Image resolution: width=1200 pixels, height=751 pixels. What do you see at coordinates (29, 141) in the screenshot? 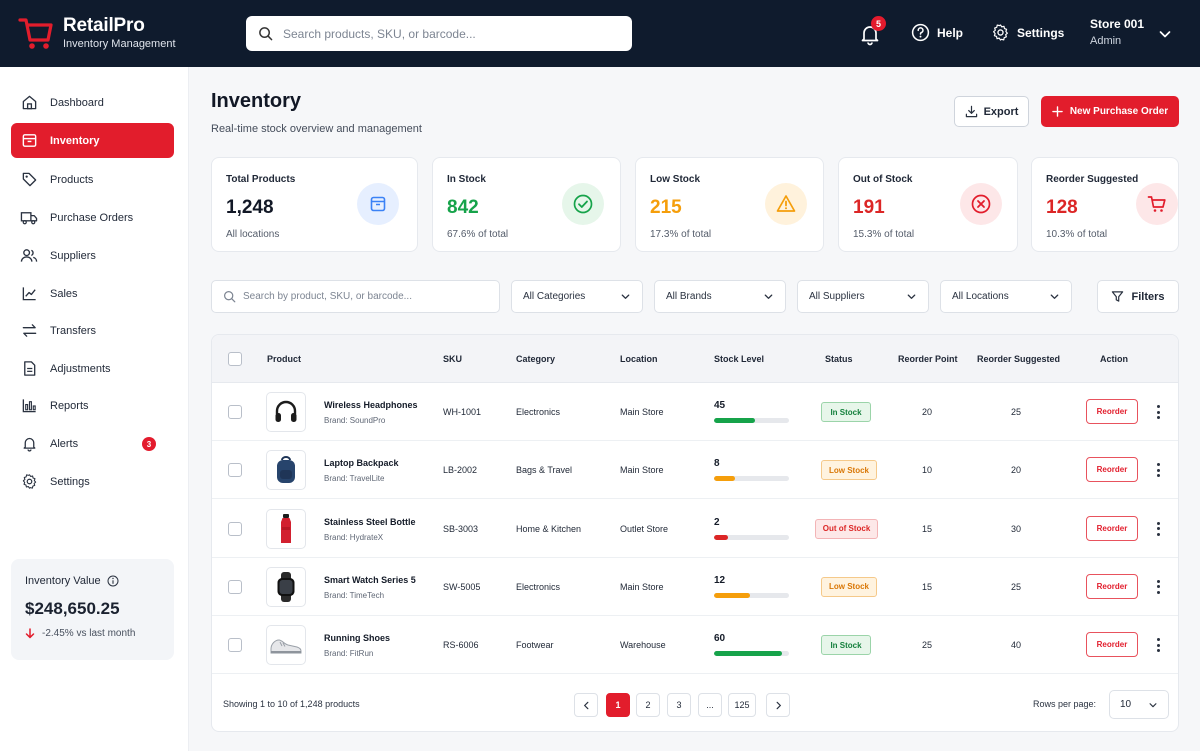
I see `box-icon` at bounding box center [29, 141].